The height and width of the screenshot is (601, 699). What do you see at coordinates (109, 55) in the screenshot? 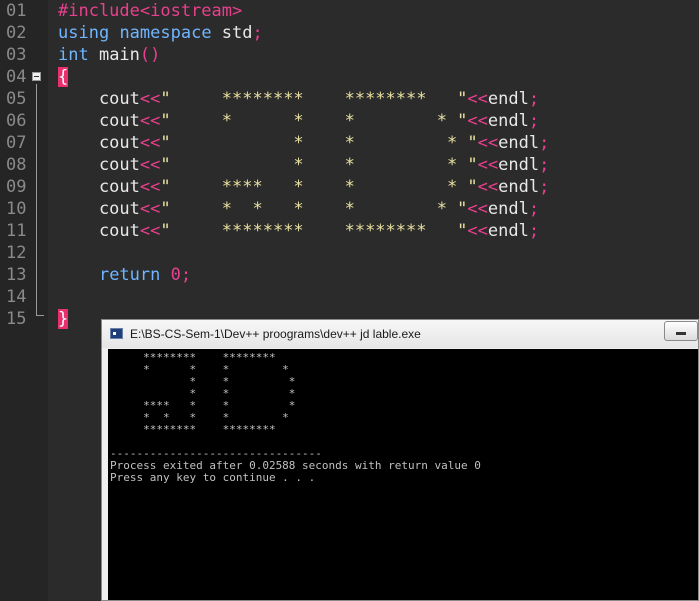
I see `code-text: int main()` at bounding box center [109, 55].